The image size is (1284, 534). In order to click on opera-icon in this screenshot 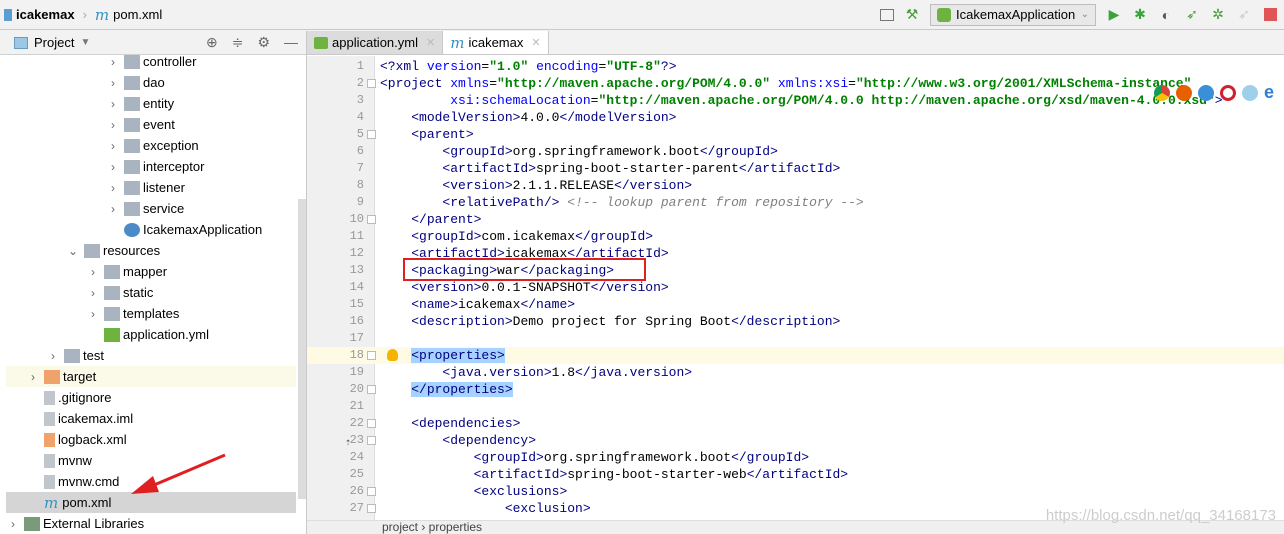, I will do `click(1228, 93)`.